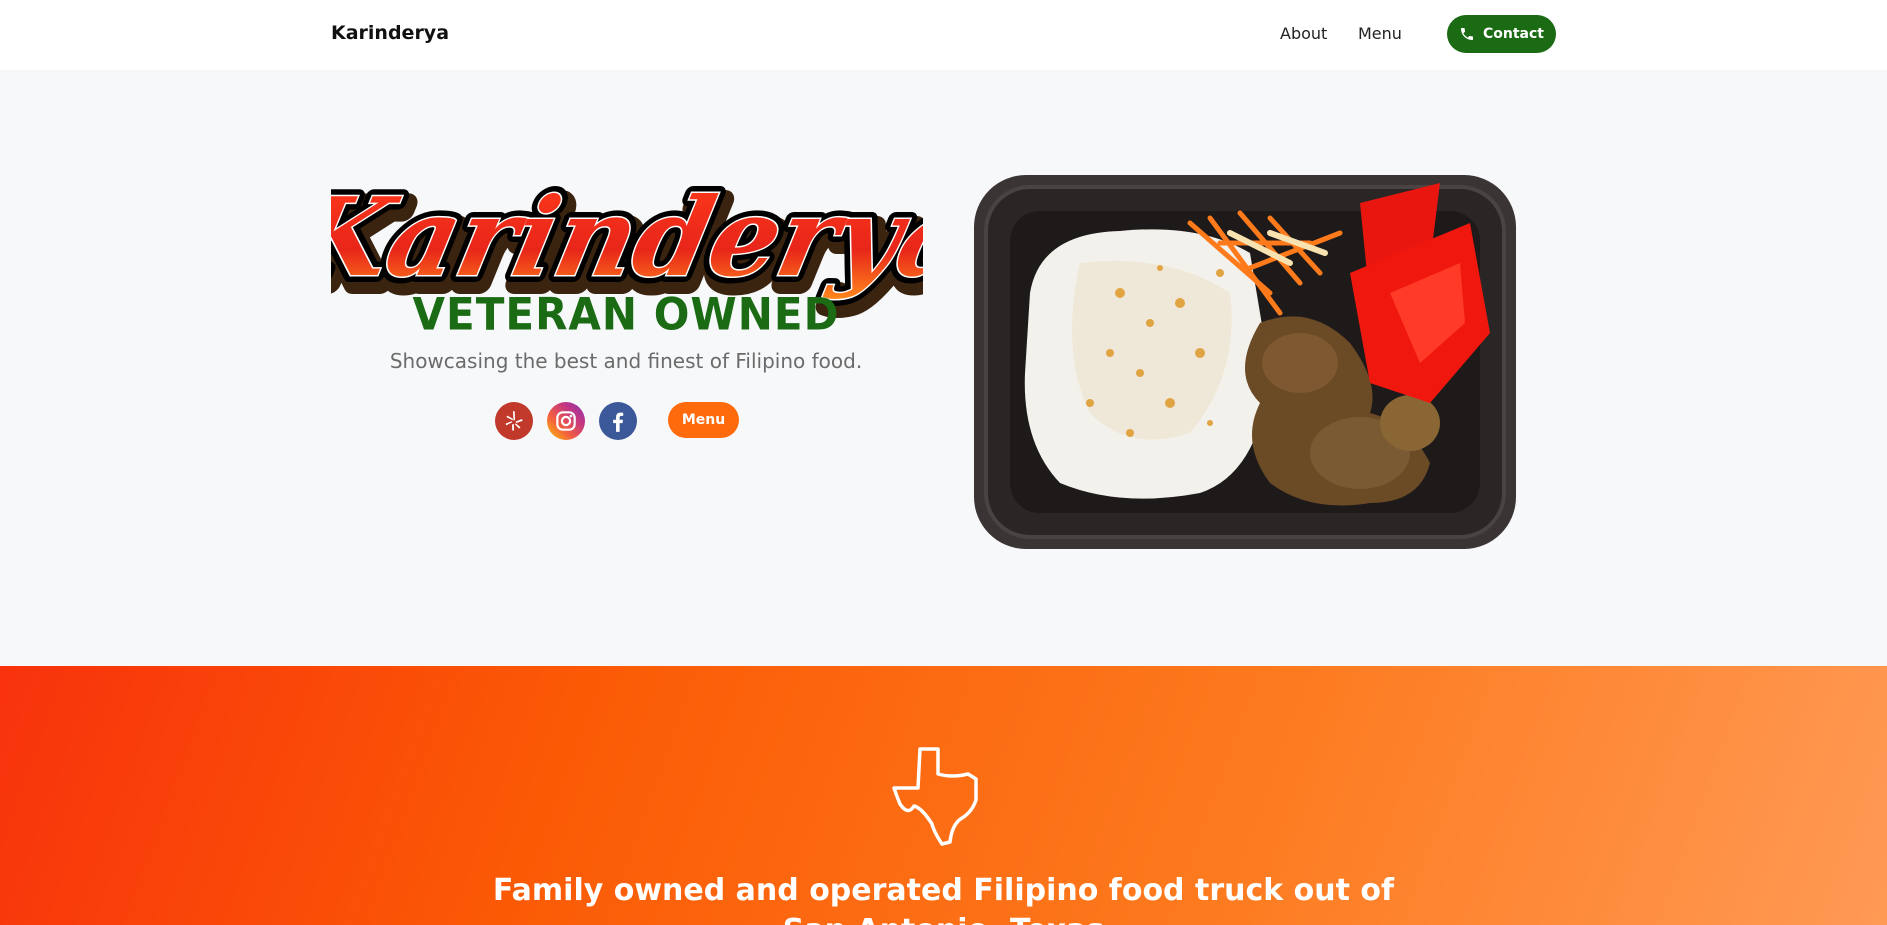 The image size is (1887, 925). I want to click on social-links, so click(573, 421).